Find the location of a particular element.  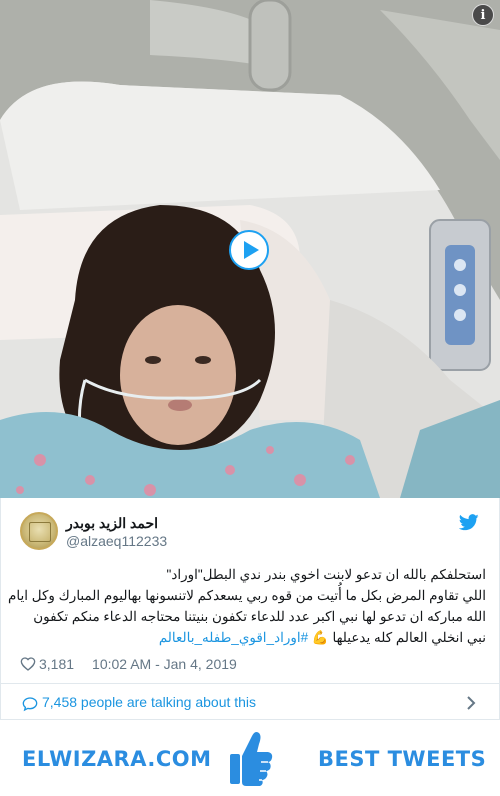

hashtag-link: #اوراد_اقوي_طفله_بالعالم is located at coordinates (233, 637).